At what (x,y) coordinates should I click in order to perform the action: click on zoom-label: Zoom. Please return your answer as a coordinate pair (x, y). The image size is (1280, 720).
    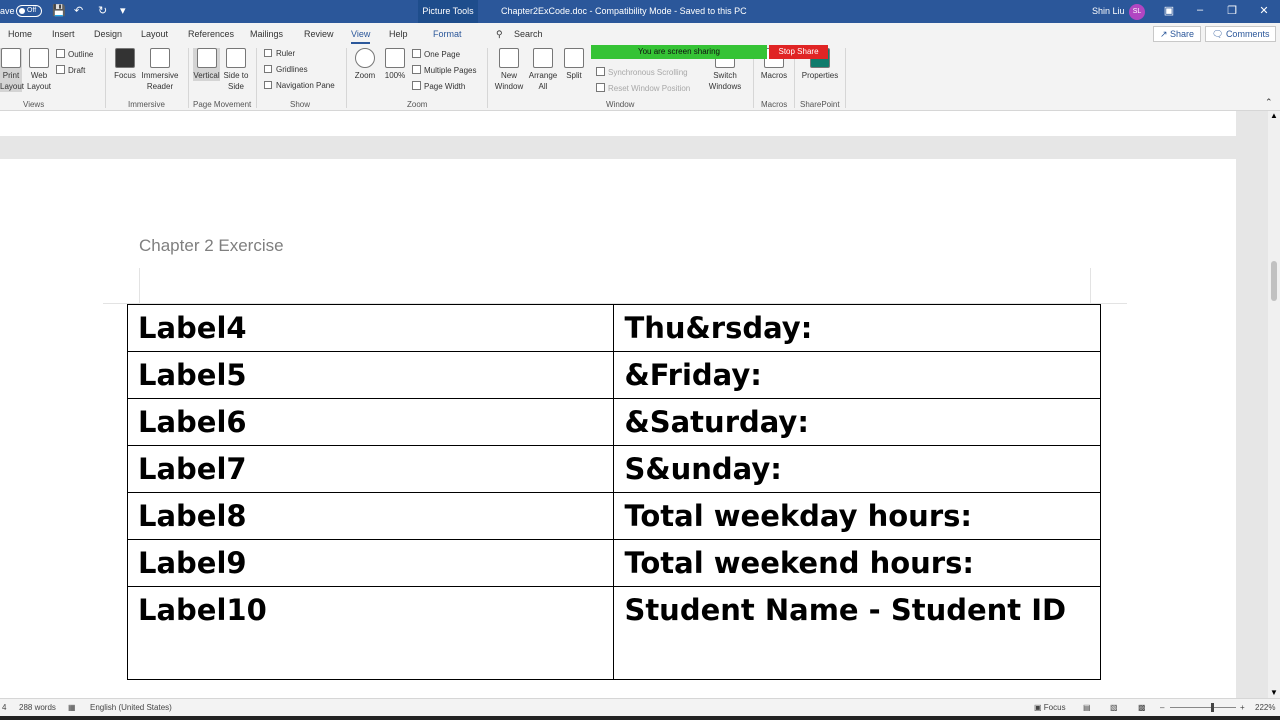
    Looking at the image, I should click on (365, 75).